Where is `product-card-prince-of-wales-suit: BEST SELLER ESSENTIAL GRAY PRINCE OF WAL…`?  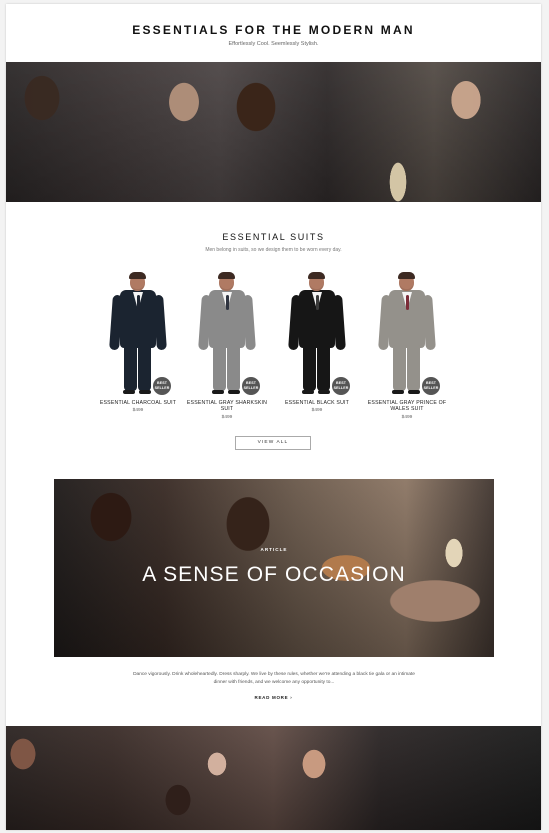
product-card-prince-of-wales-suit: BEST SELLER ESSENTIAL GRAY PRINCE OF WAL… is located at coordinates (407, 346).